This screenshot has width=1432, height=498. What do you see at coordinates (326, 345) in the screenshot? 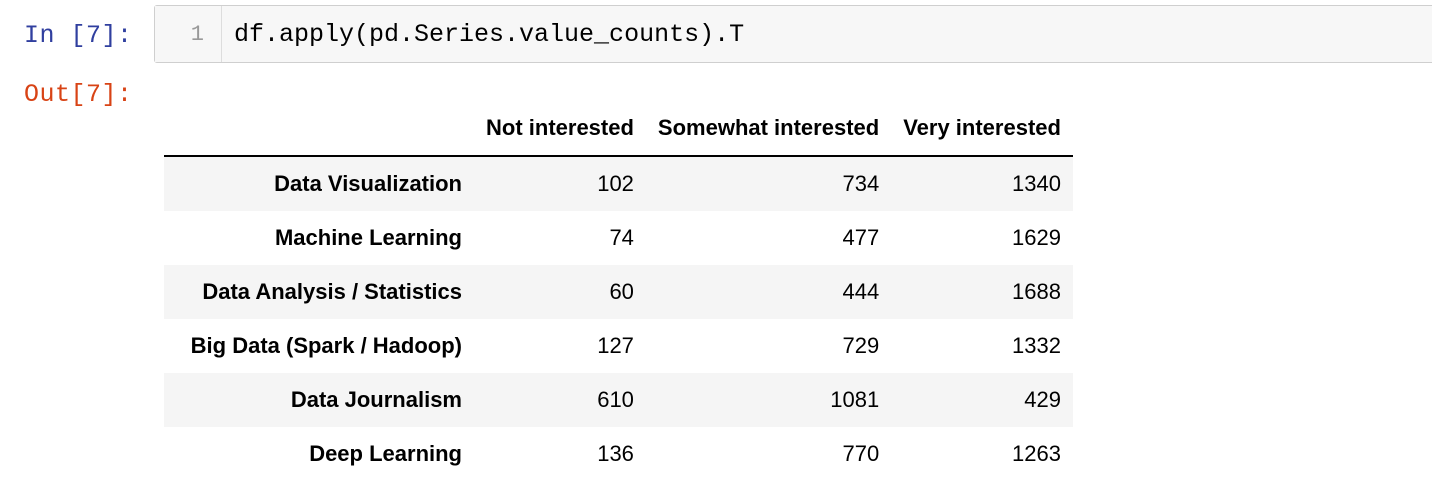
I see `row-index-label: Big Data (Spark / Hadoop)` at bounding box center [326, 345].